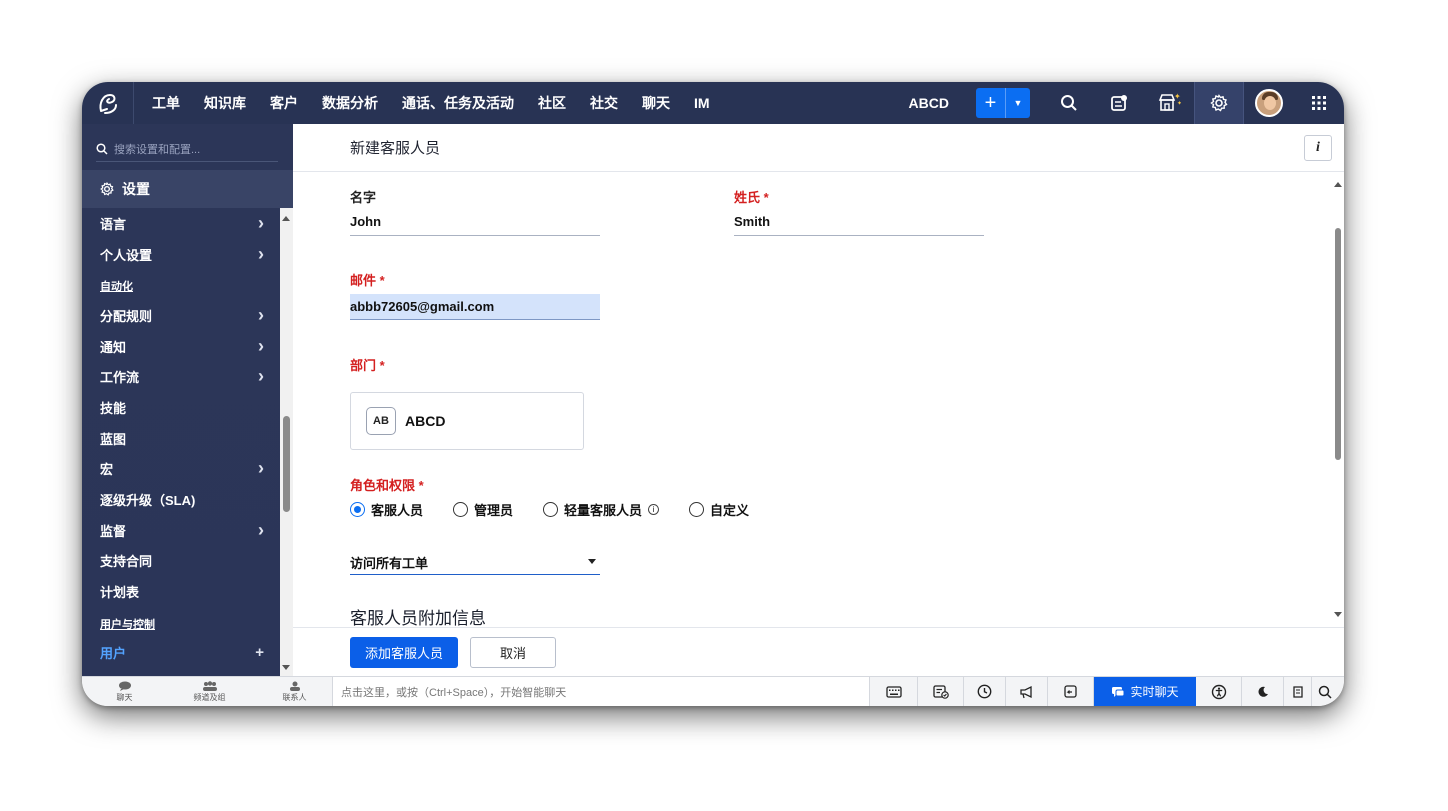 The width and height of the screenshot is (1448, 811). Describe the element at coordinates (116, 287) in the screenshot. I see `menu-section-heading: 自动化` at that location.